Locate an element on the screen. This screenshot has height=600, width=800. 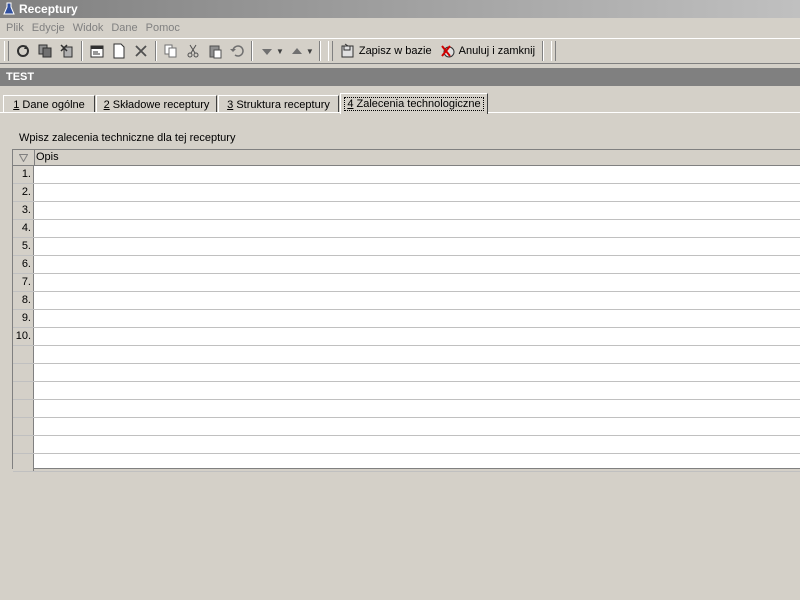
save-label: Zapisz w bazie is located at coordinates (395, 51).